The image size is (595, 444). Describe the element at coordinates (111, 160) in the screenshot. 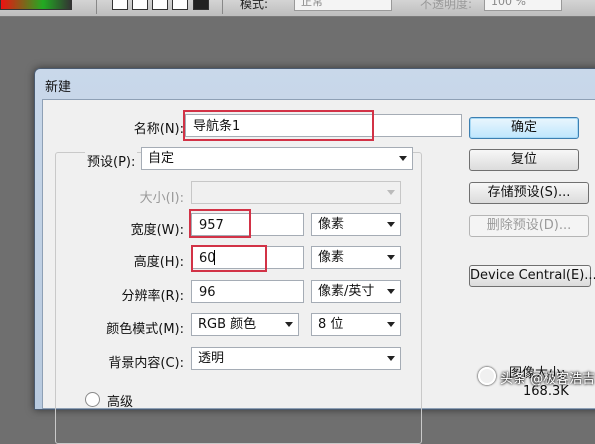

I see `preset-label: 预设(P):` at that location.